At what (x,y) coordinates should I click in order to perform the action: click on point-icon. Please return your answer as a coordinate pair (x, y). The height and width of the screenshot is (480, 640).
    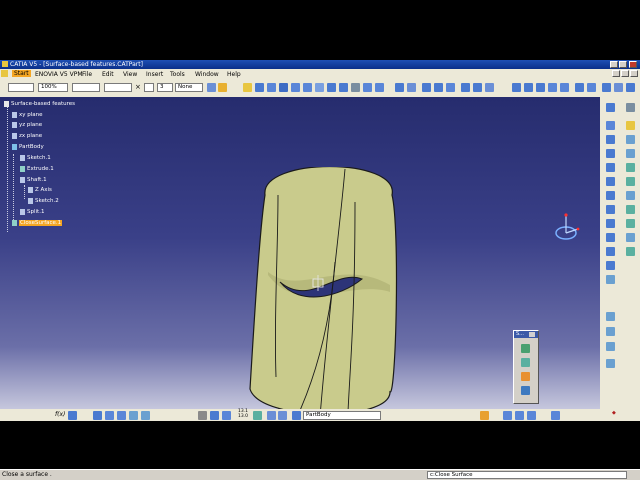
    Looking at the image, I should click on (552, 87).